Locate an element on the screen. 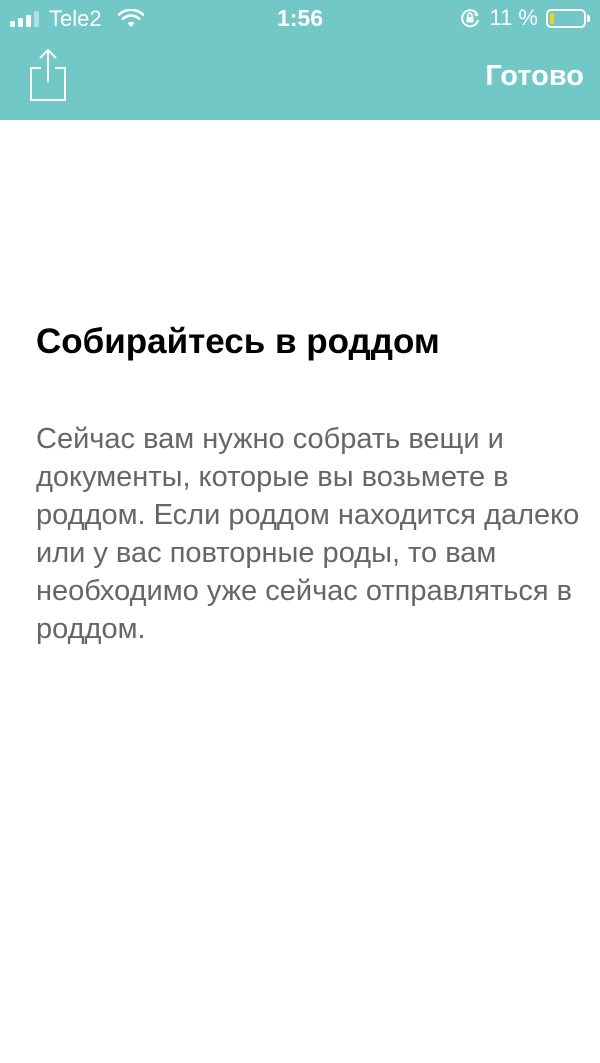 Image resolution: width=600 pixels, height=1063 pixels. battery-percent: 11 % is located at coordinates (513, 17).